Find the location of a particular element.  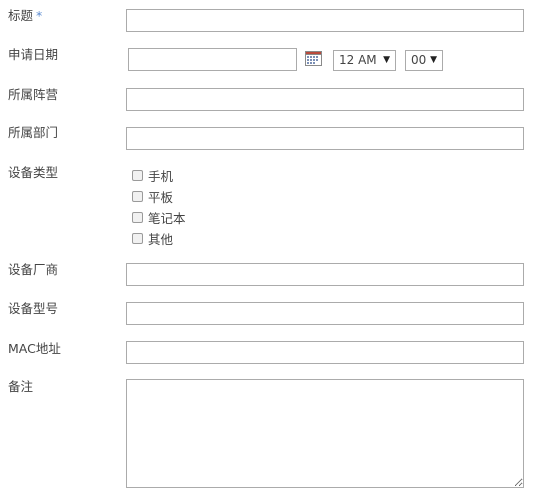

model-input is located at coordinates (325, 313).